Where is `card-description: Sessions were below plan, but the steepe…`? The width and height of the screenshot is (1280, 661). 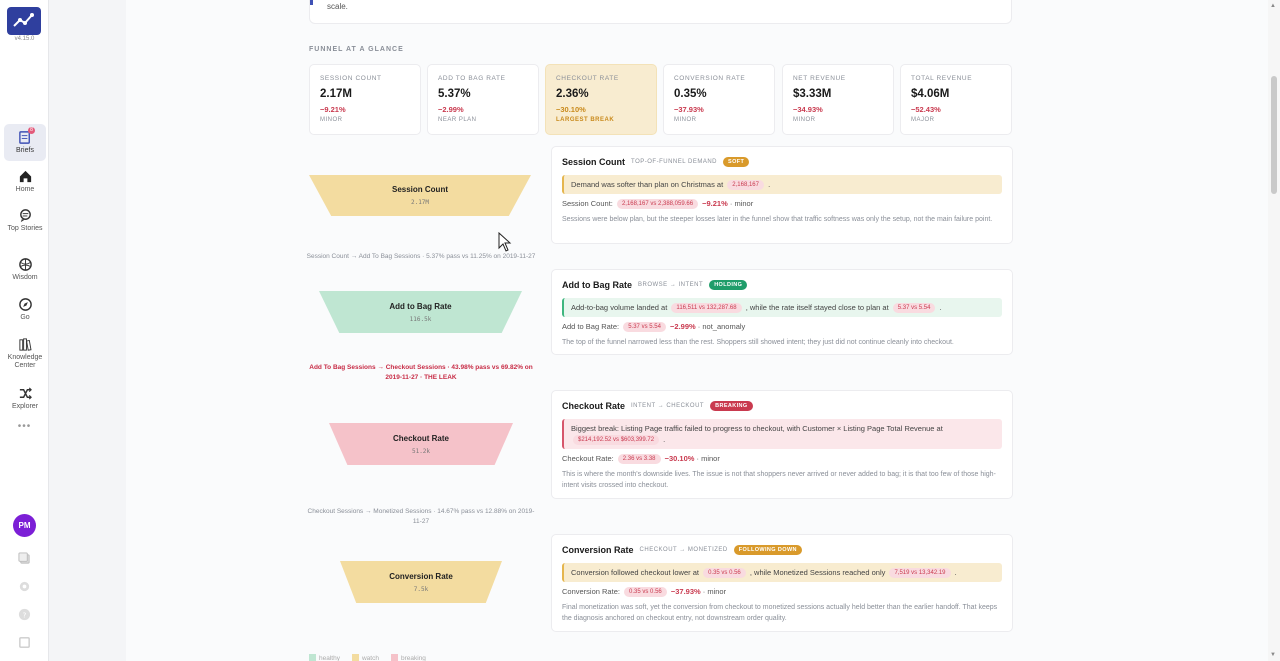 card-description: Sessions were below plan, but the steepe… is located at coordinates (777, 219).